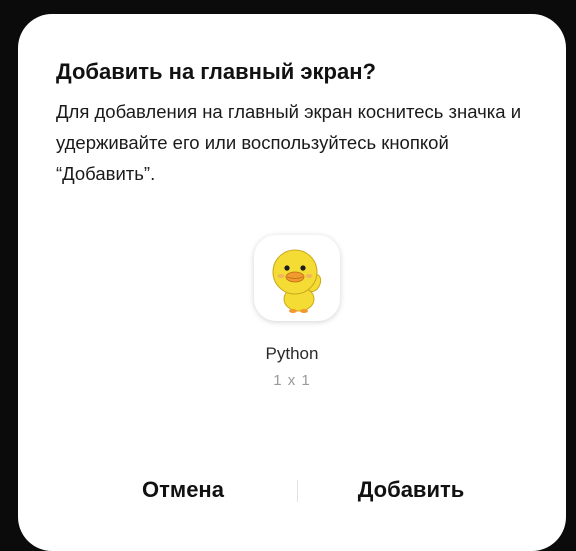 The width and height of the screenshot is (576, 551). I want to click on widget-size-label: 1 x 1, so click(292, 380).